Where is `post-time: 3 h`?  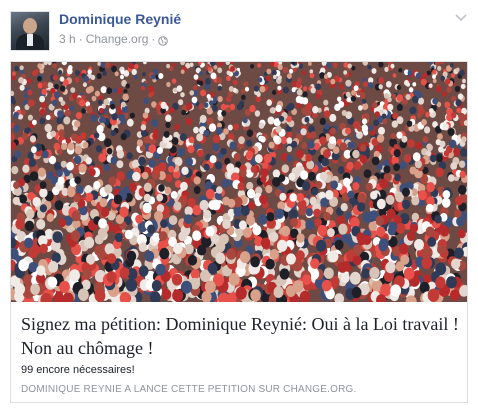 post-time: 3 h is located at coordinates (67, 39).